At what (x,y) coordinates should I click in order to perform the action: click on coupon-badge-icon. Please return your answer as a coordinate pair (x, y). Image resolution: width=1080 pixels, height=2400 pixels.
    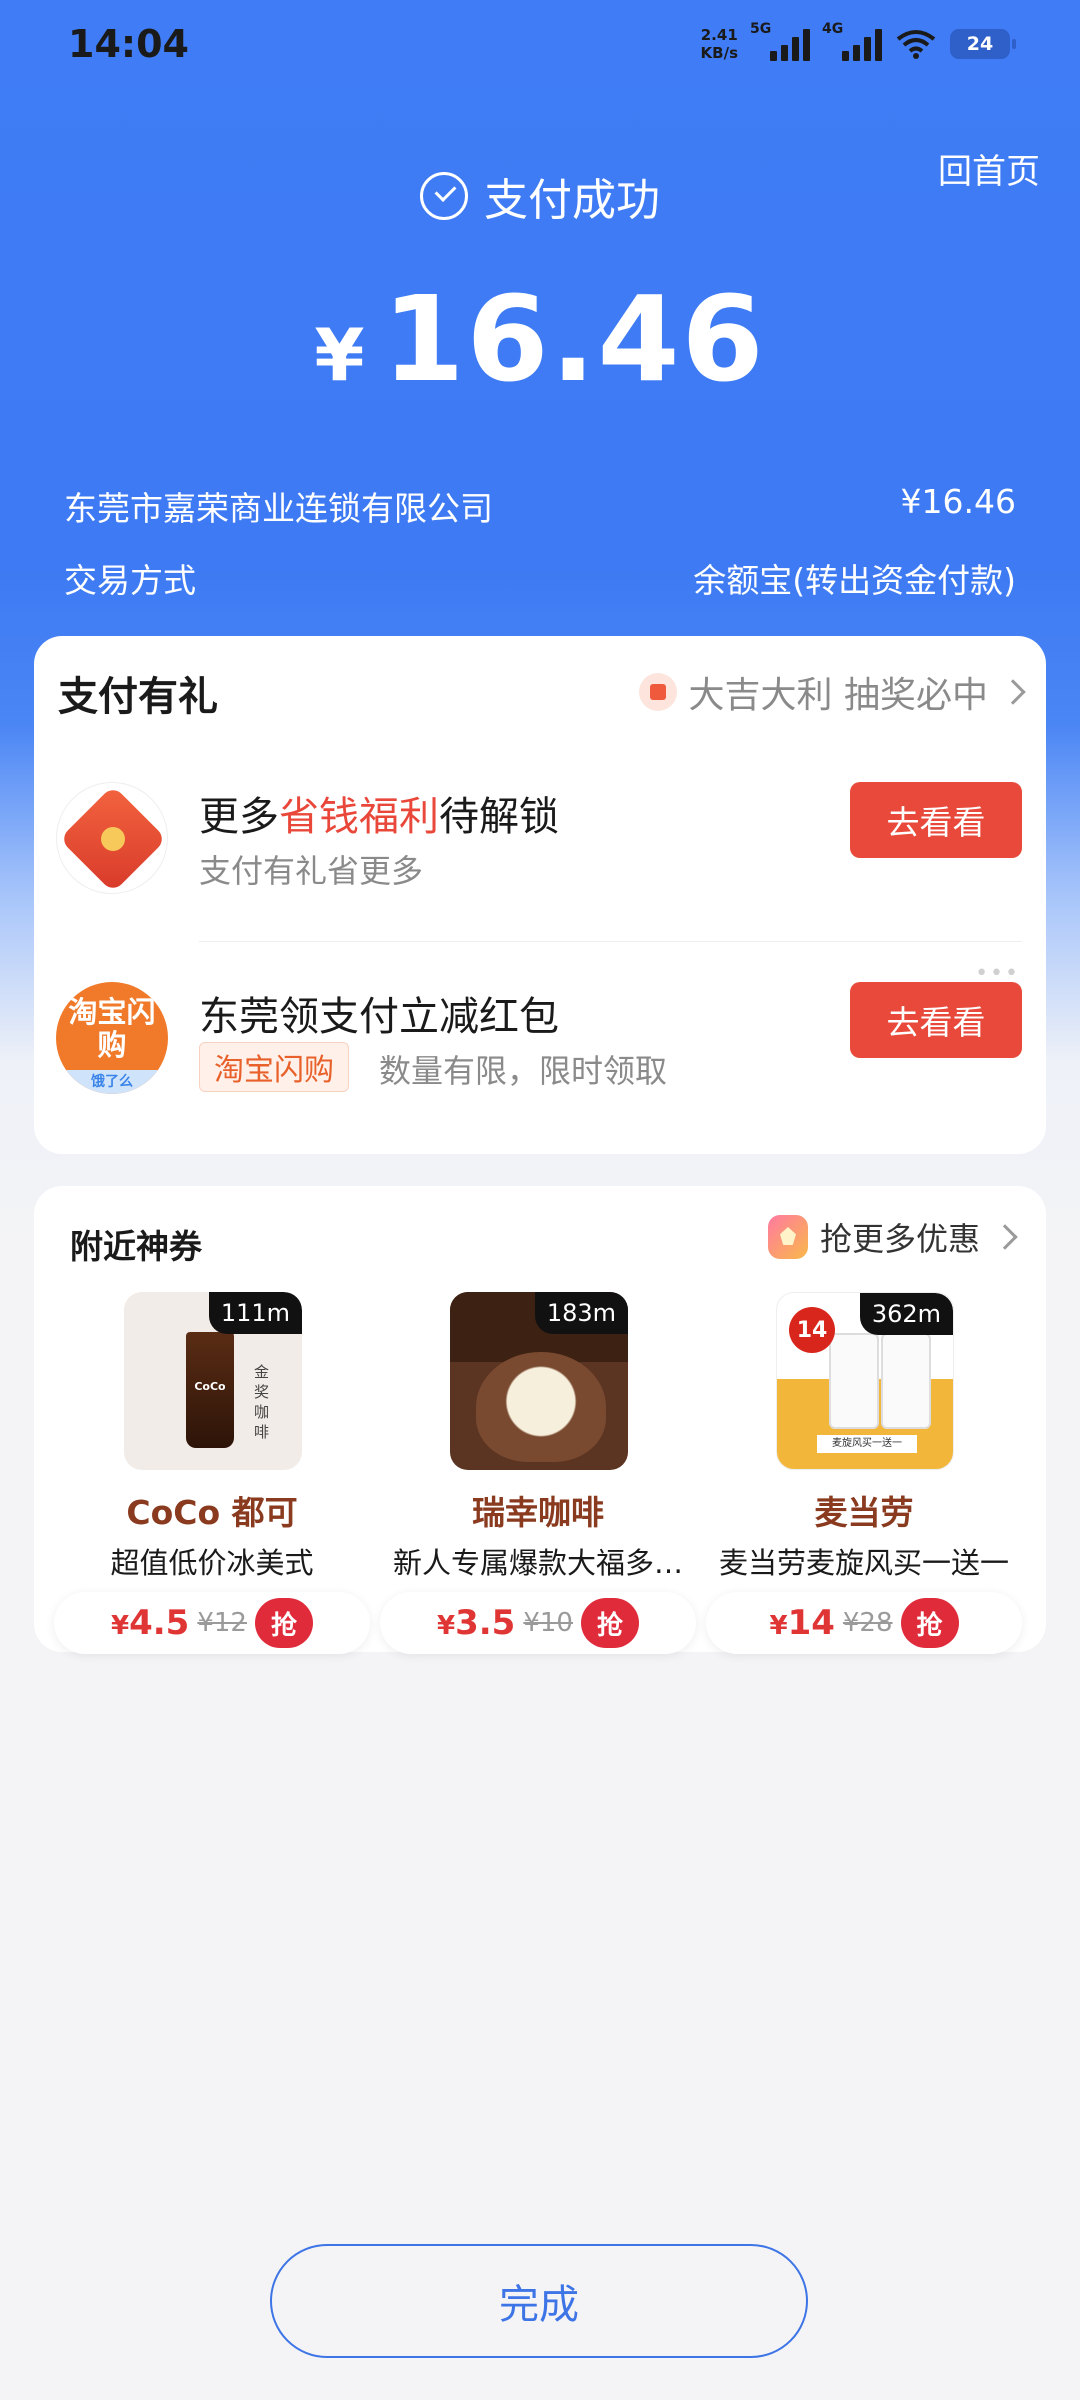
    Looking at the image, I should click on (787, 1237).